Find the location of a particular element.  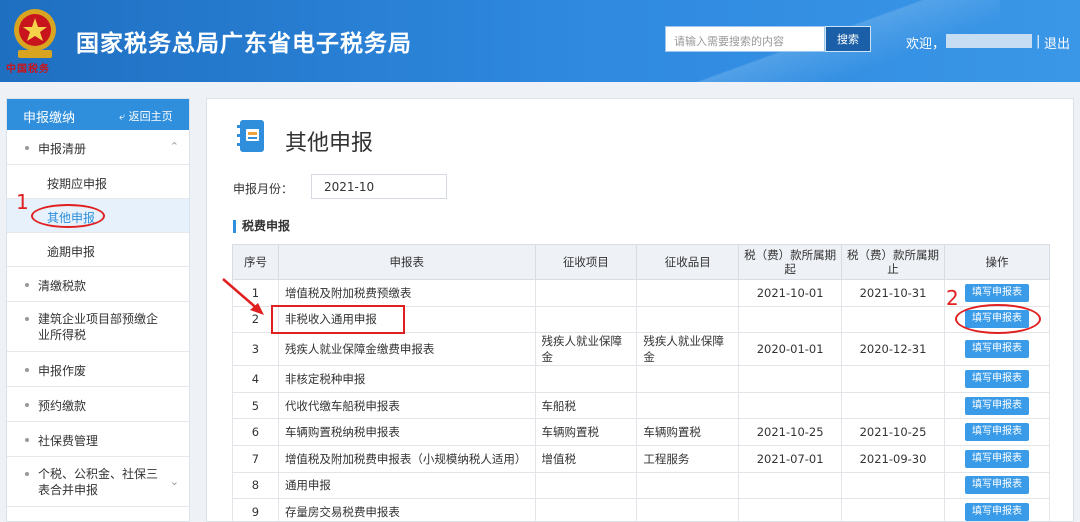

form-name: 增值税及附加税费申报表（小规模纳税人适用） is located at coordinates (406, 458).